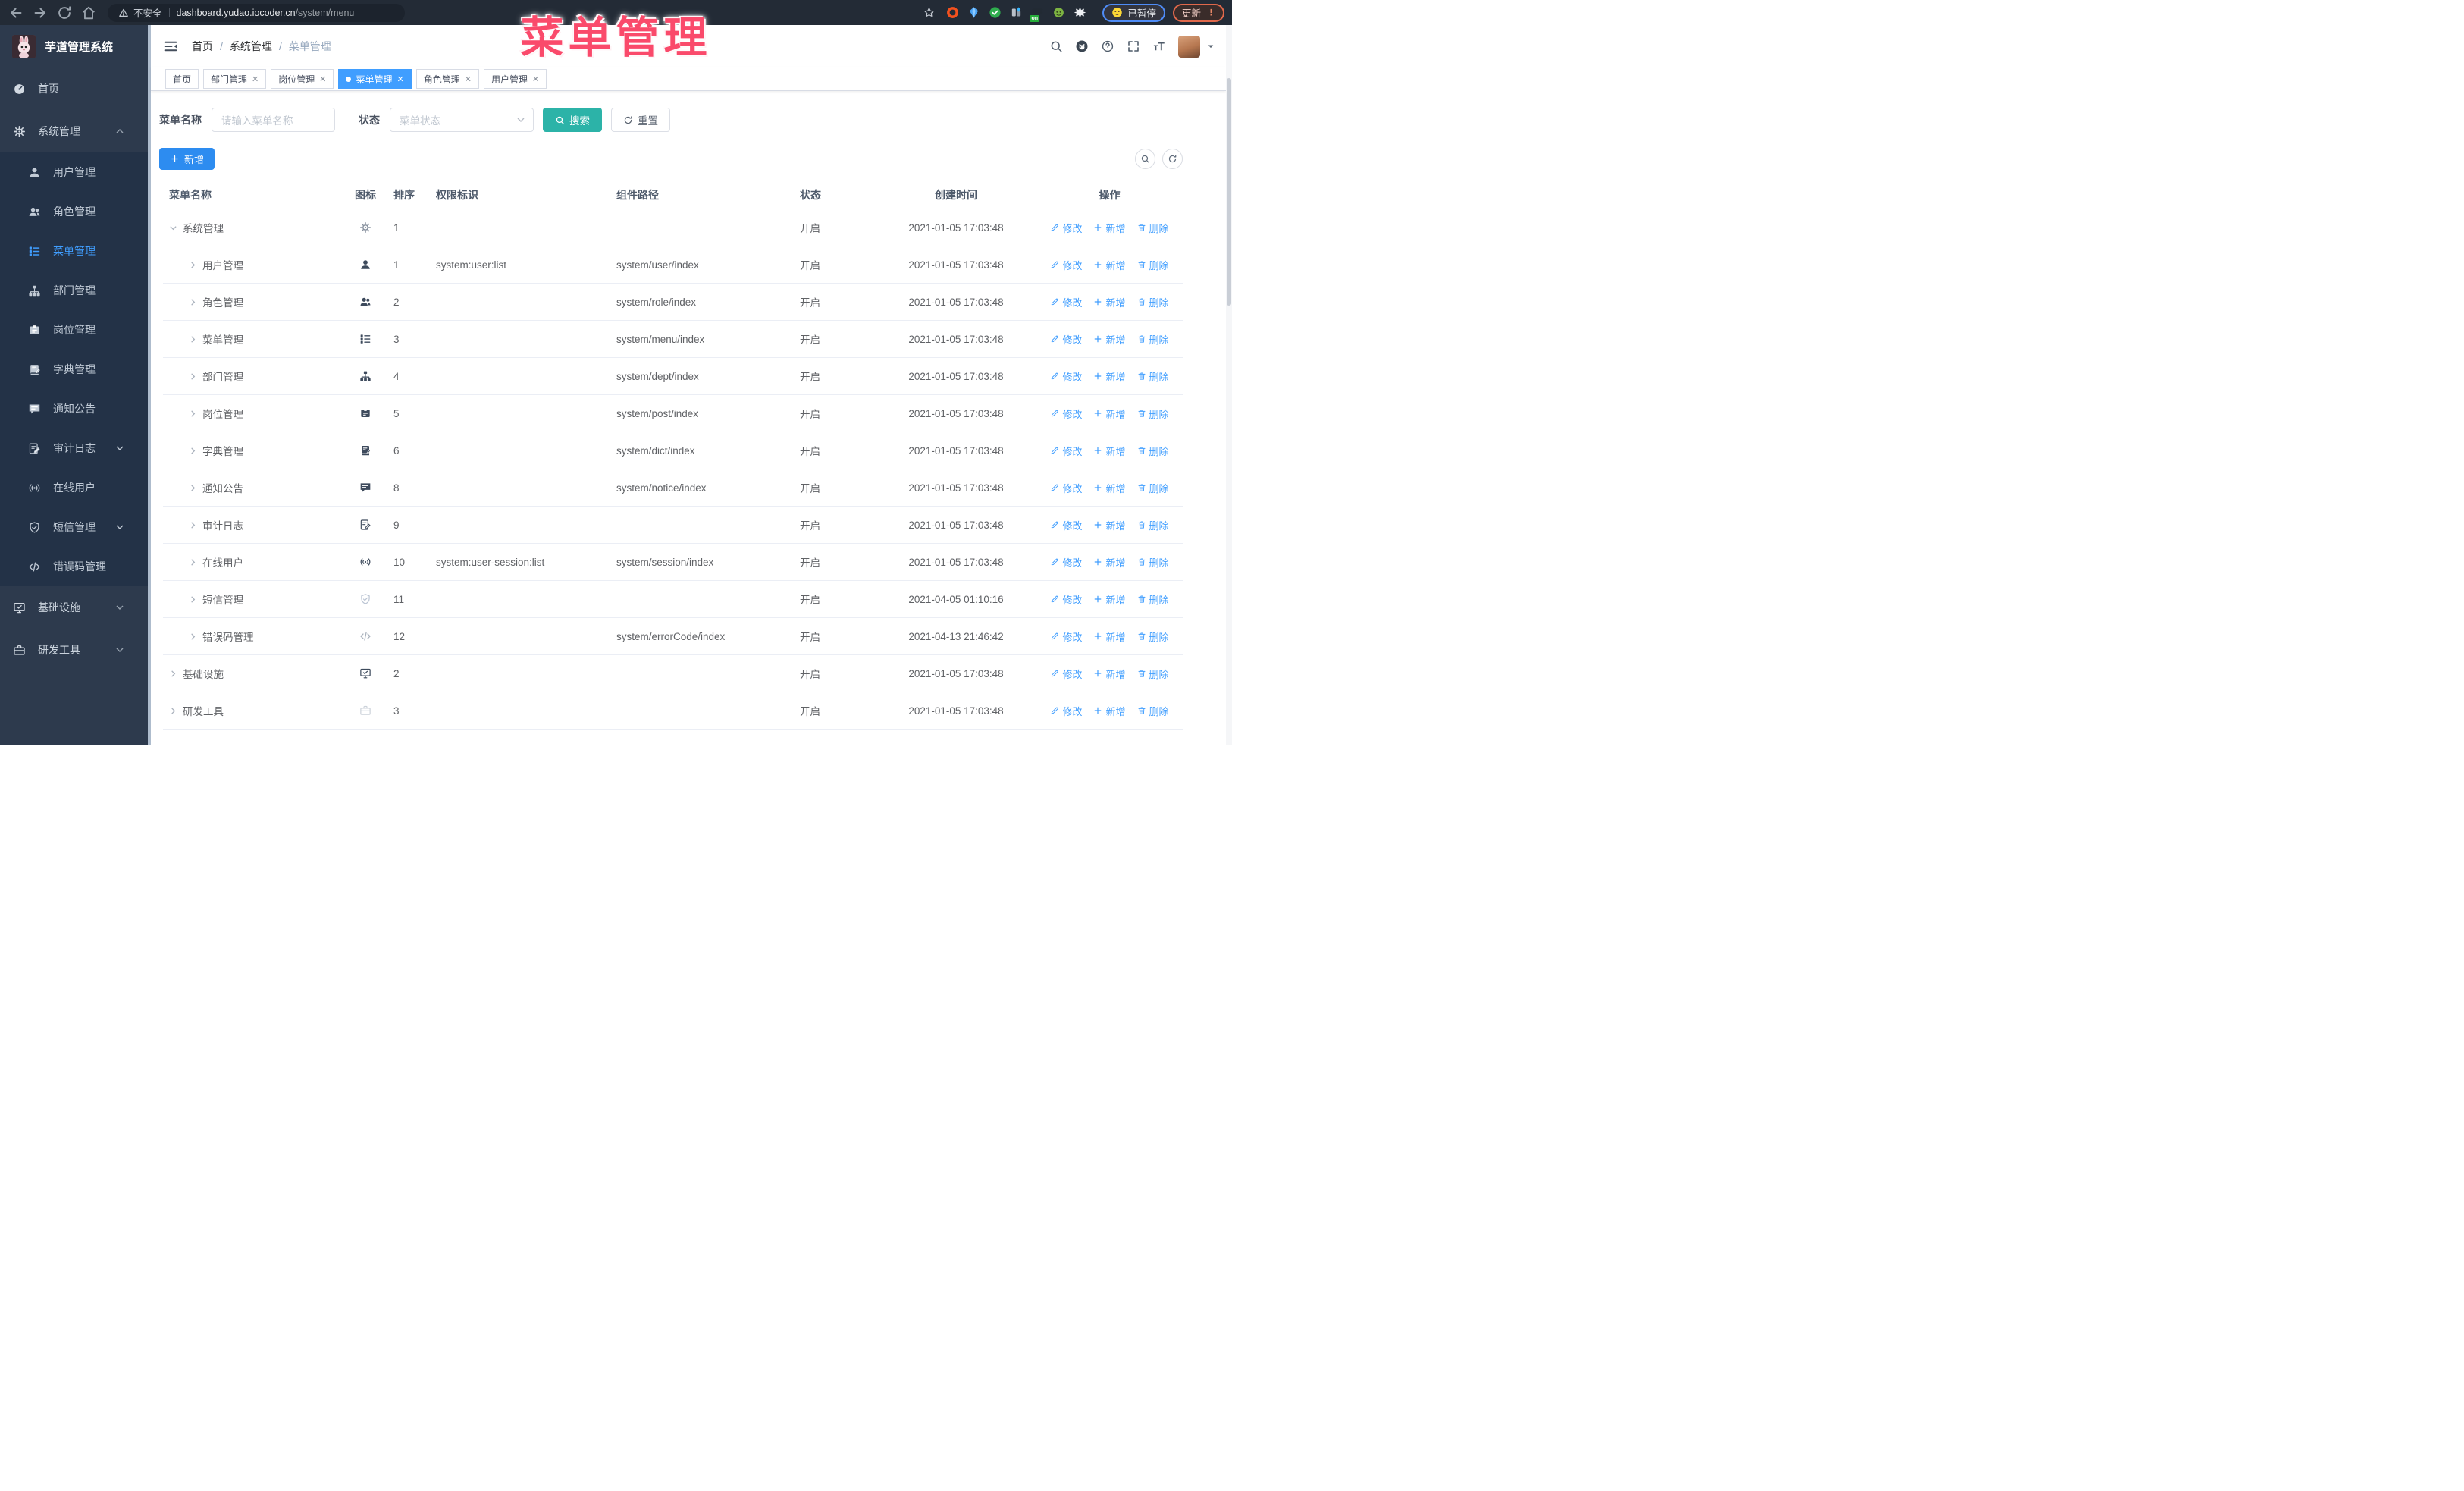  I want to click on extension-blue-gem-icon, so click(974, 12).